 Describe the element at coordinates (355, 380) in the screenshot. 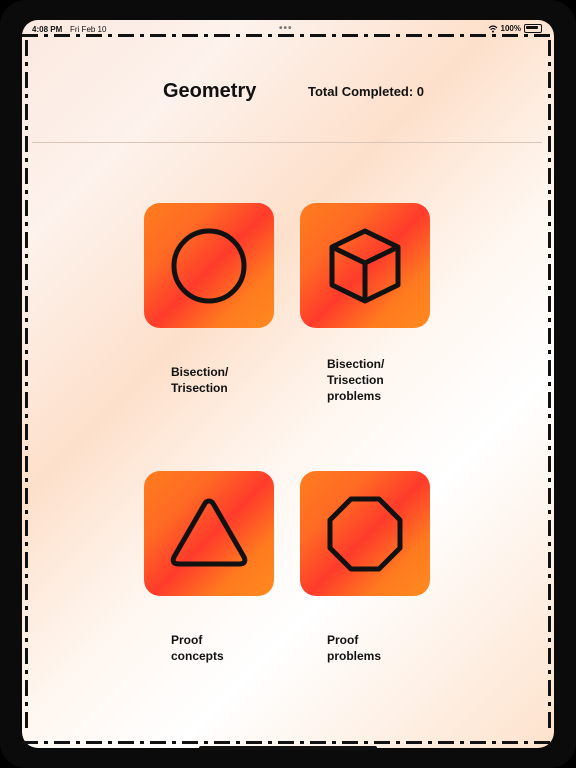

I see `topic-label-bisection-trisection-problems: Bisection/ Trisection problems` at that location.